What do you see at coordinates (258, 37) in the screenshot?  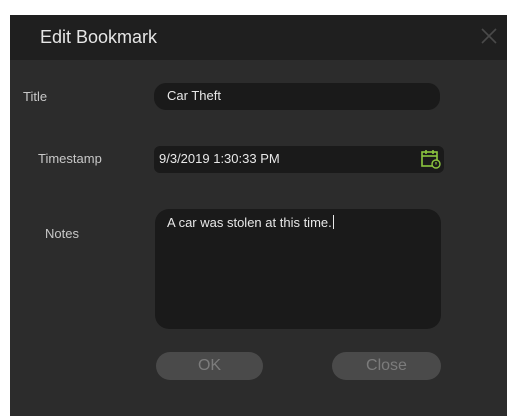 I see `dialog-titlebar: Edit Bookmark` at bounding box center [258, 37].